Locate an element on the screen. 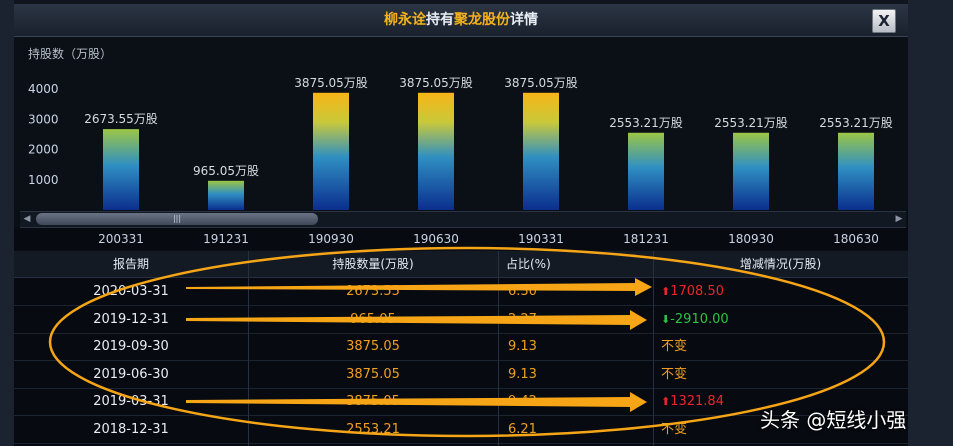 The height and width of the screenshot is (446, 953). title-text-hold: 持有 is located at coordinates (440, 20).